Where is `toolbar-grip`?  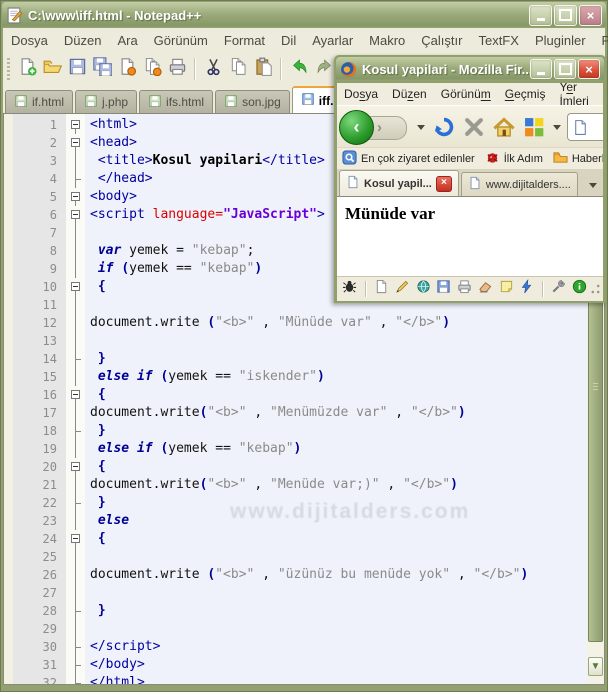
toolbar-grip is located at coordinates (8, 69).